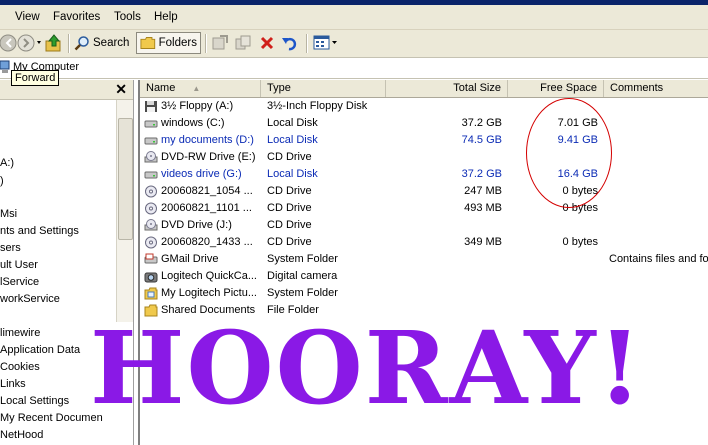  Describe the element at coordinates (658, 259) in the screenshot. I see `row-comments: Contains files and fol` at that location.